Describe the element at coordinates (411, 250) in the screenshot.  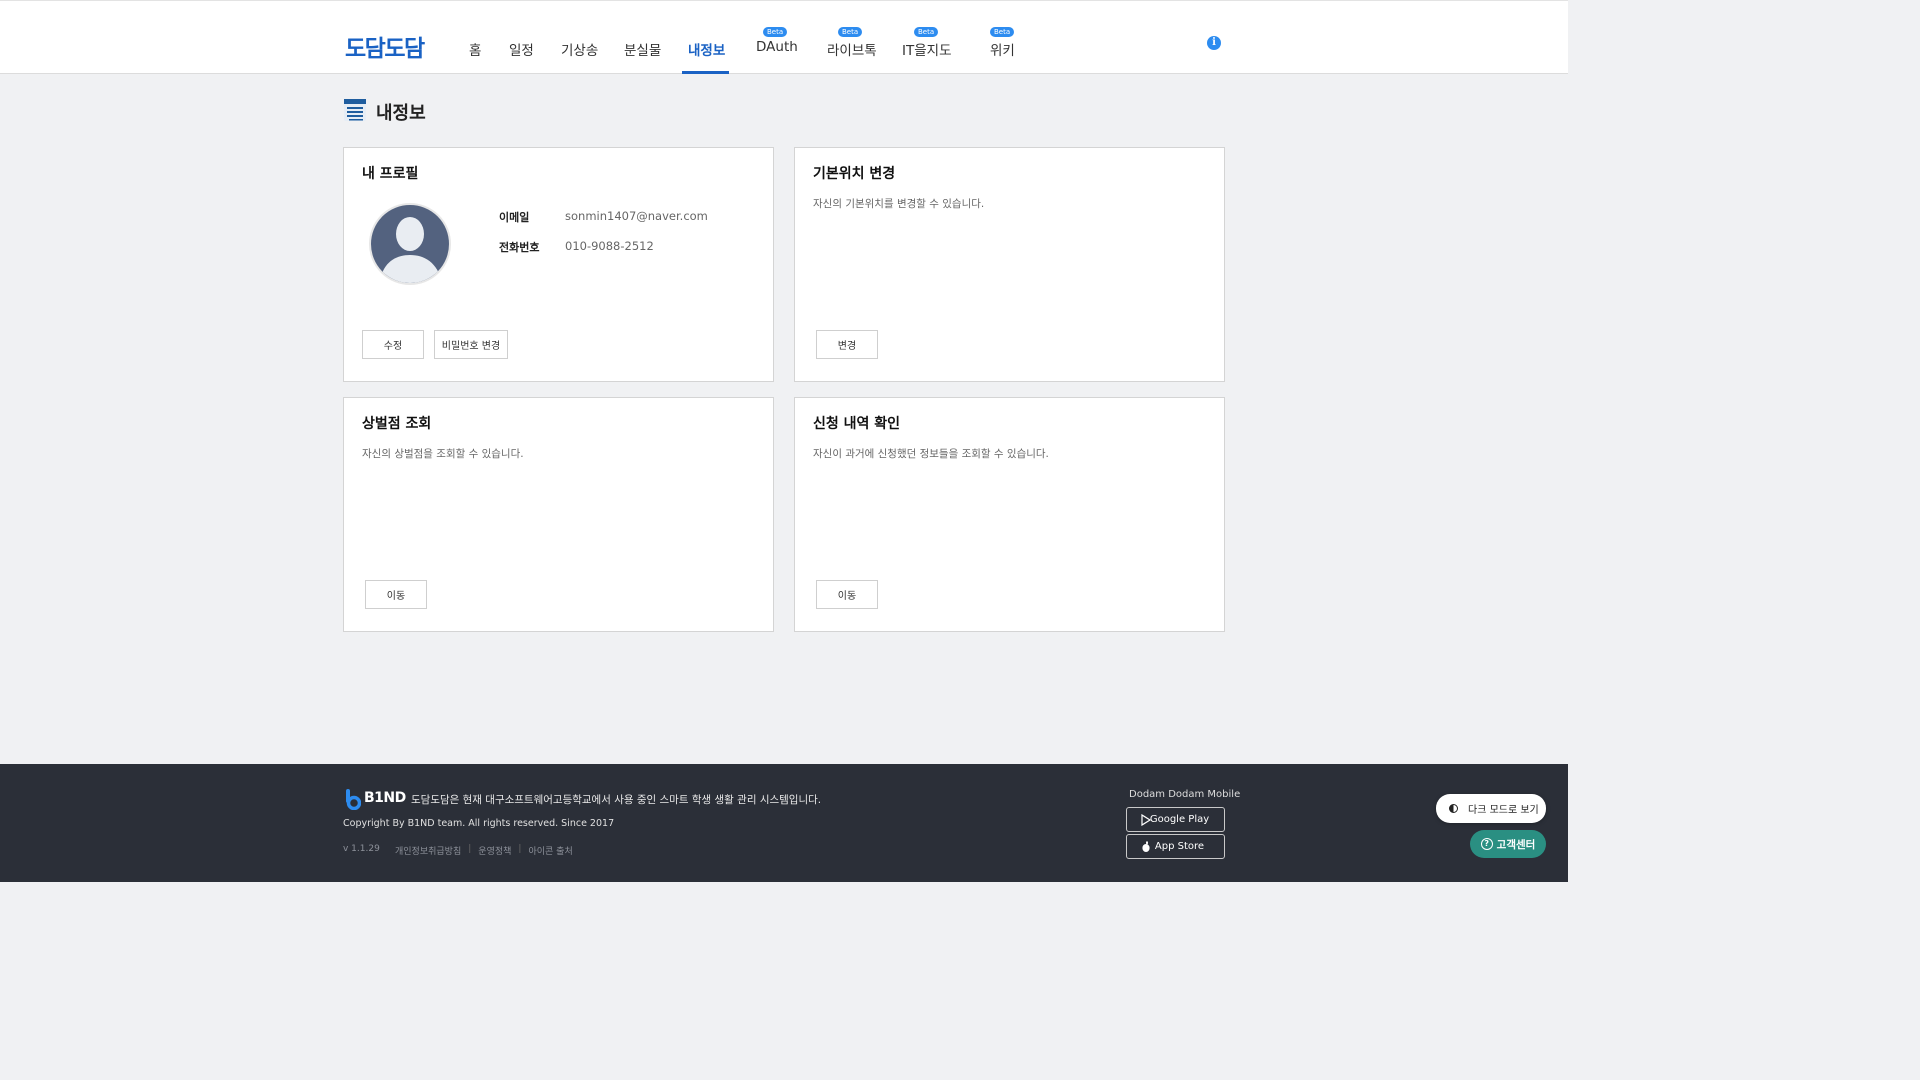
I see `user-silhouette-icon` at that location.